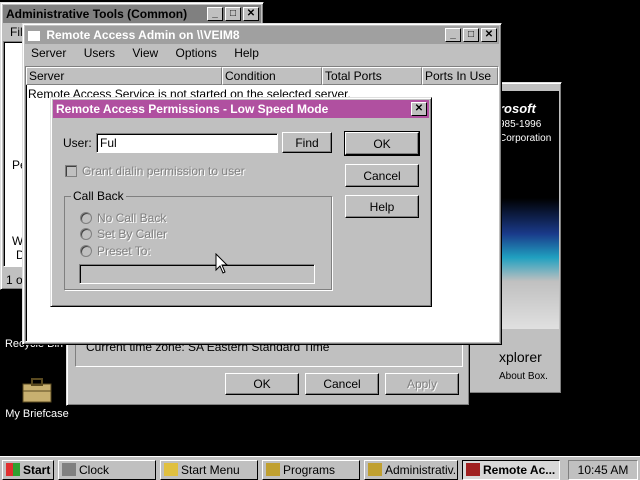 The image size is (640, 480). I want to click on col-header-total-ports: Total Ports, so click(372, 76).